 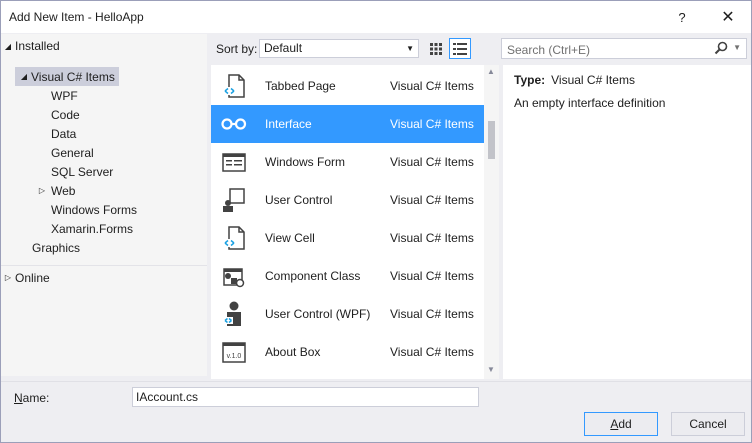 I want to click on help-button: ?, so click(x=682, y=17).